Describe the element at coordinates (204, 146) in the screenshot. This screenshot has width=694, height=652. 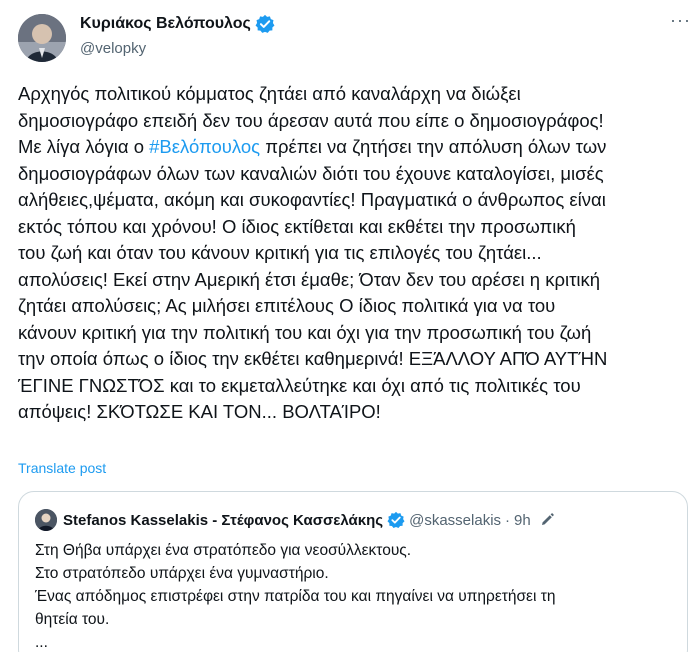
I see `hashtag-link: #Βελόπουλος` at that location.